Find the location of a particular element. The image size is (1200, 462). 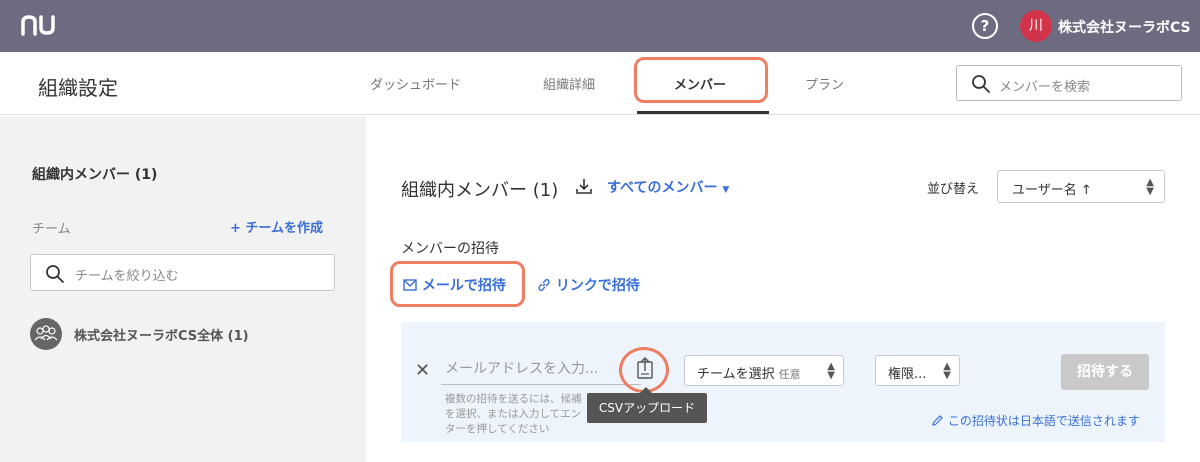

invite-by-link-label: リンクで招待 is located at coordinates (597, 286).